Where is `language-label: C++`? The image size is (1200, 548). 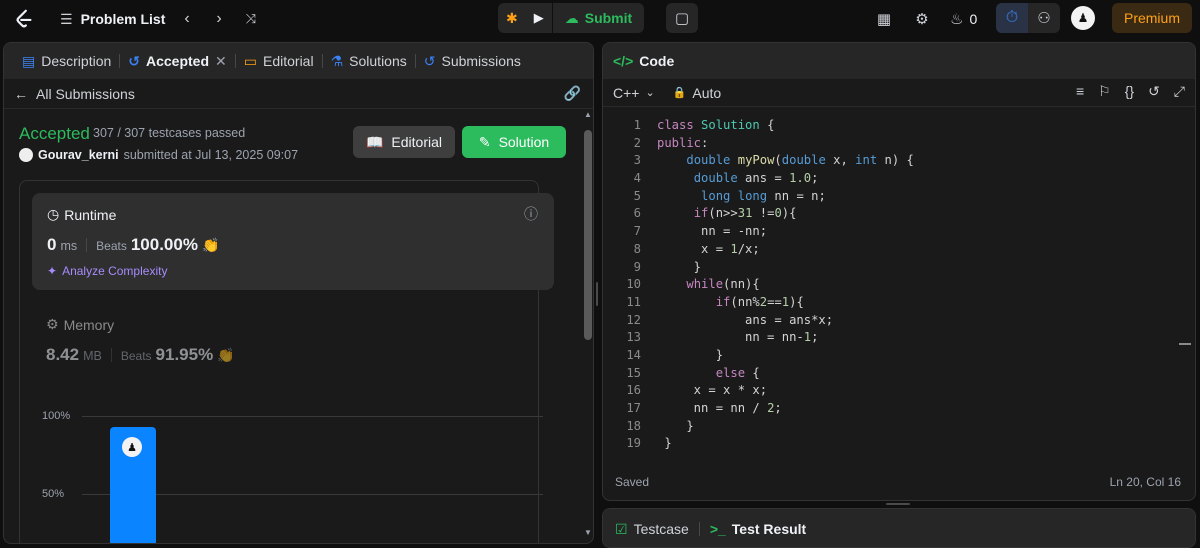
language-label: C++ is located at coordinates (626, 92).